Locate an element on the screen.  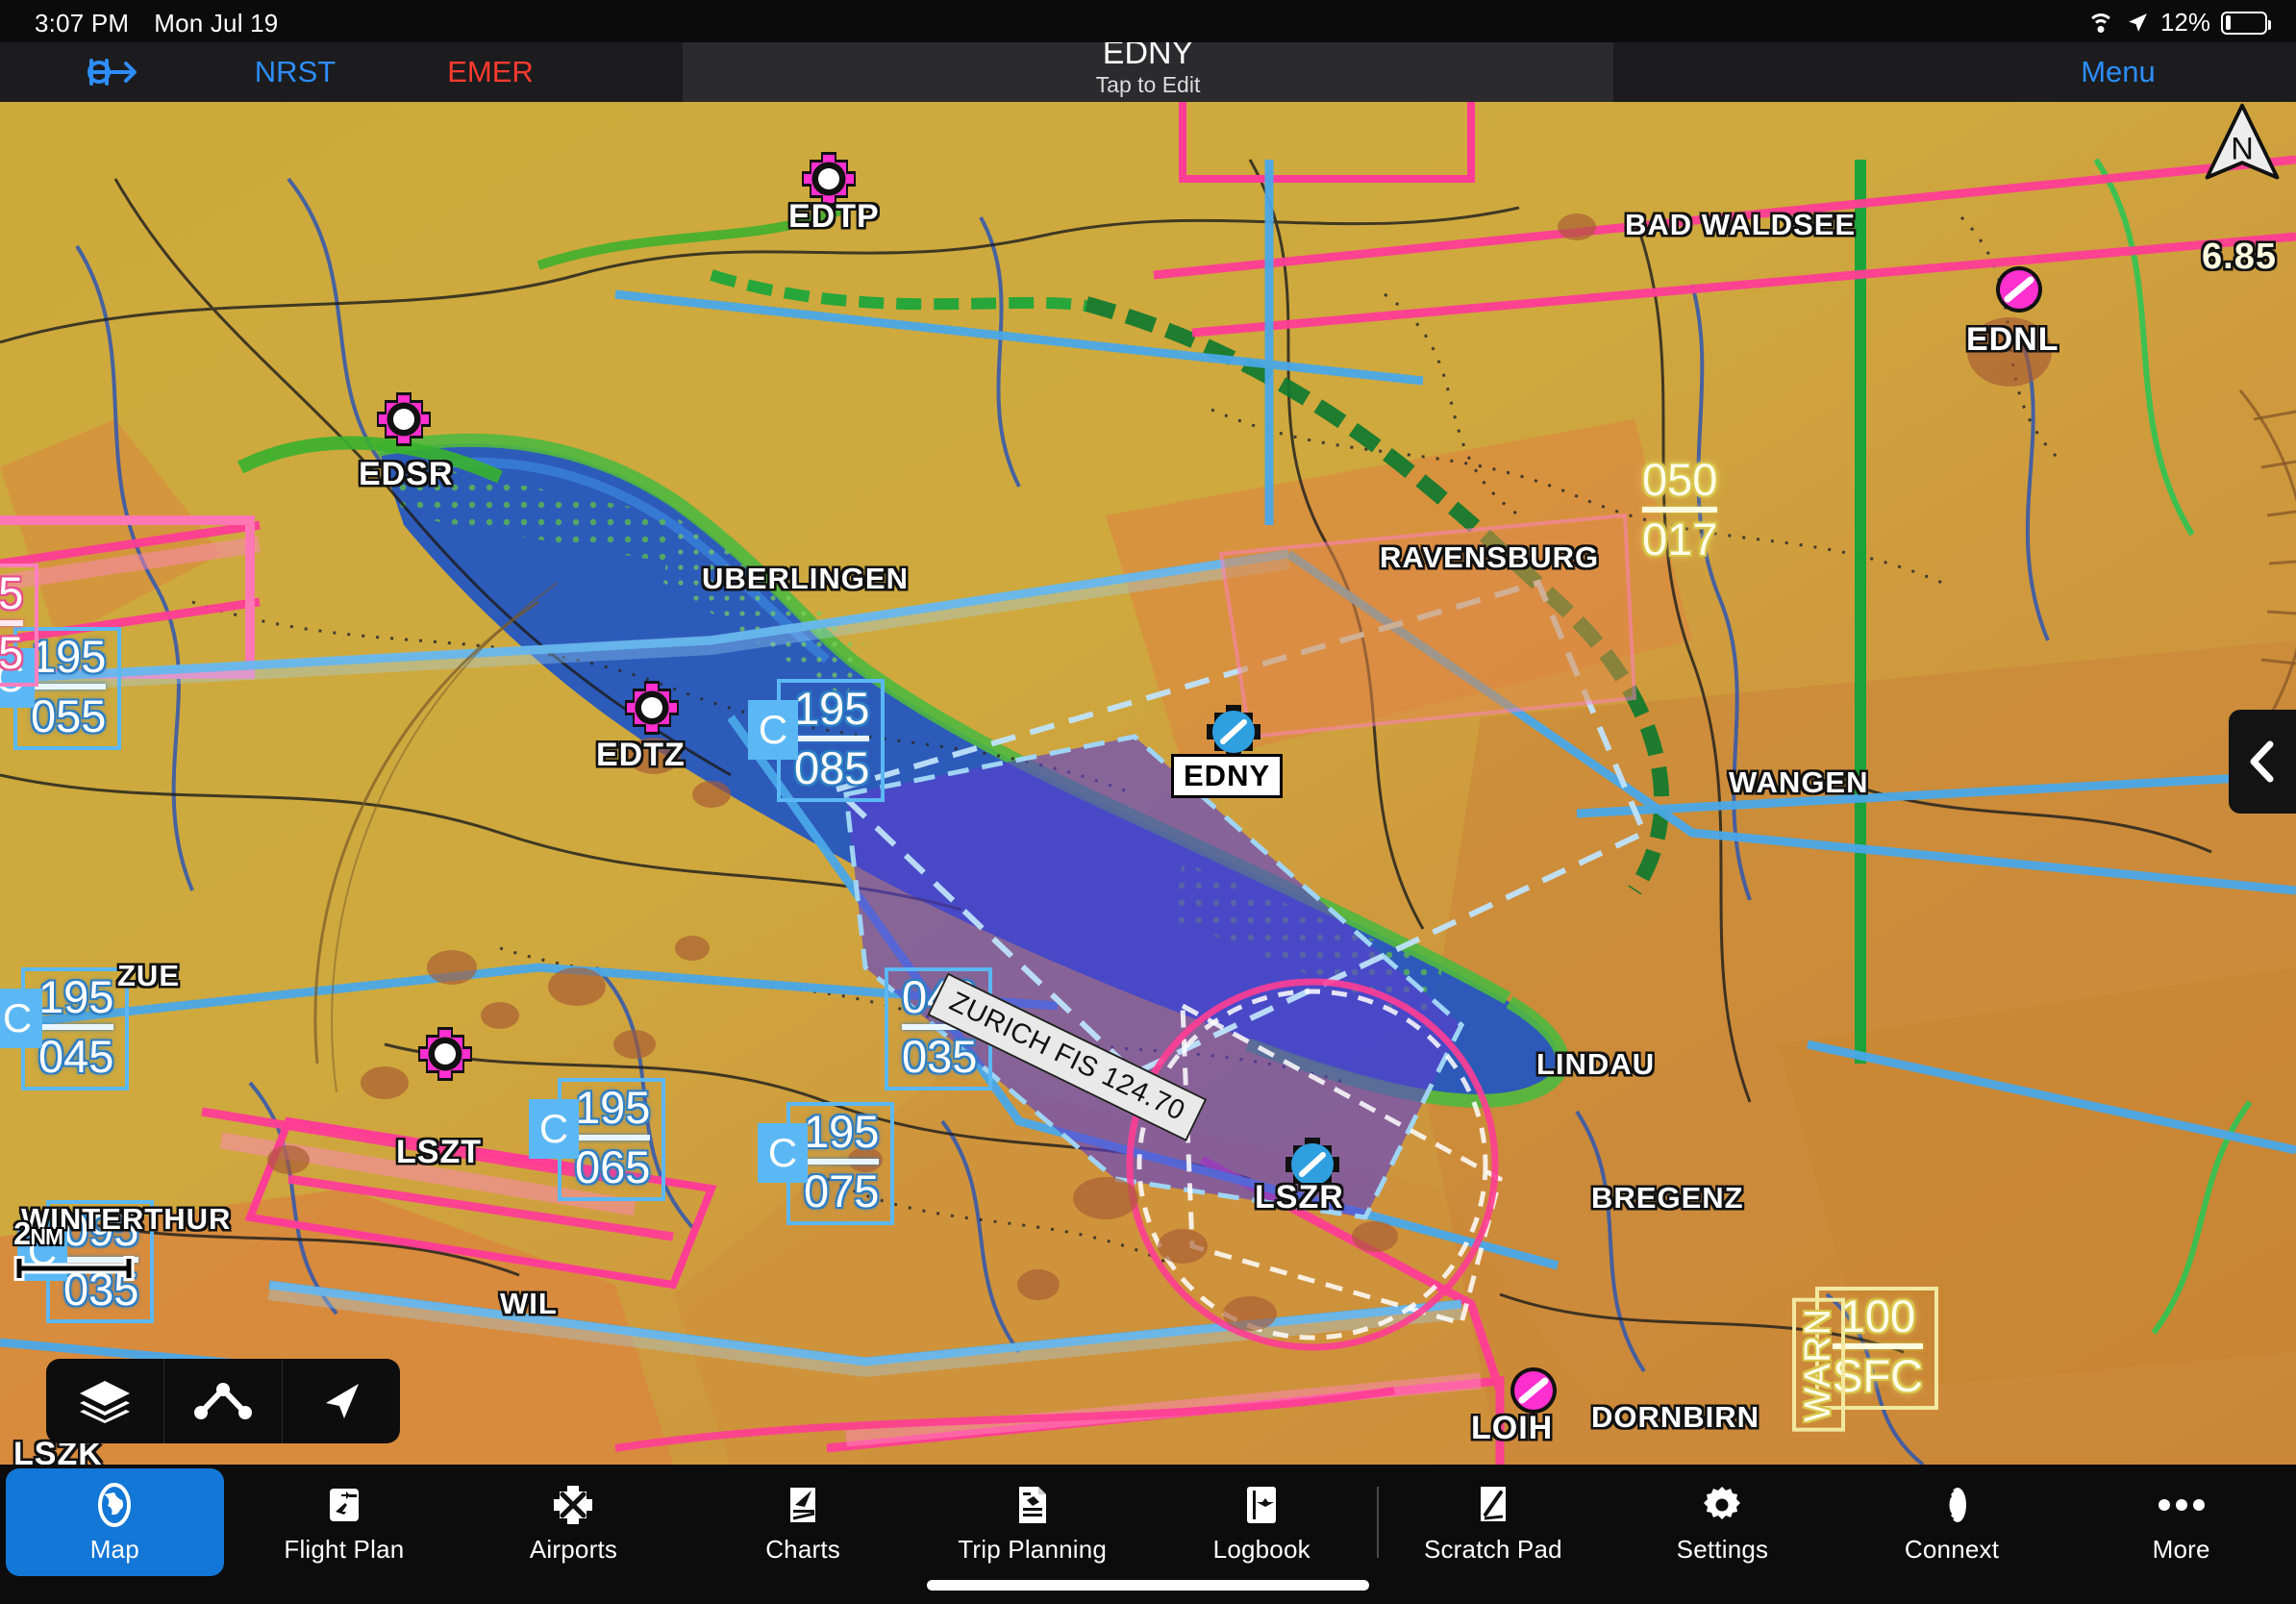
airspace-altitude-box: 050 017 is located at coordinates (1680, 509).